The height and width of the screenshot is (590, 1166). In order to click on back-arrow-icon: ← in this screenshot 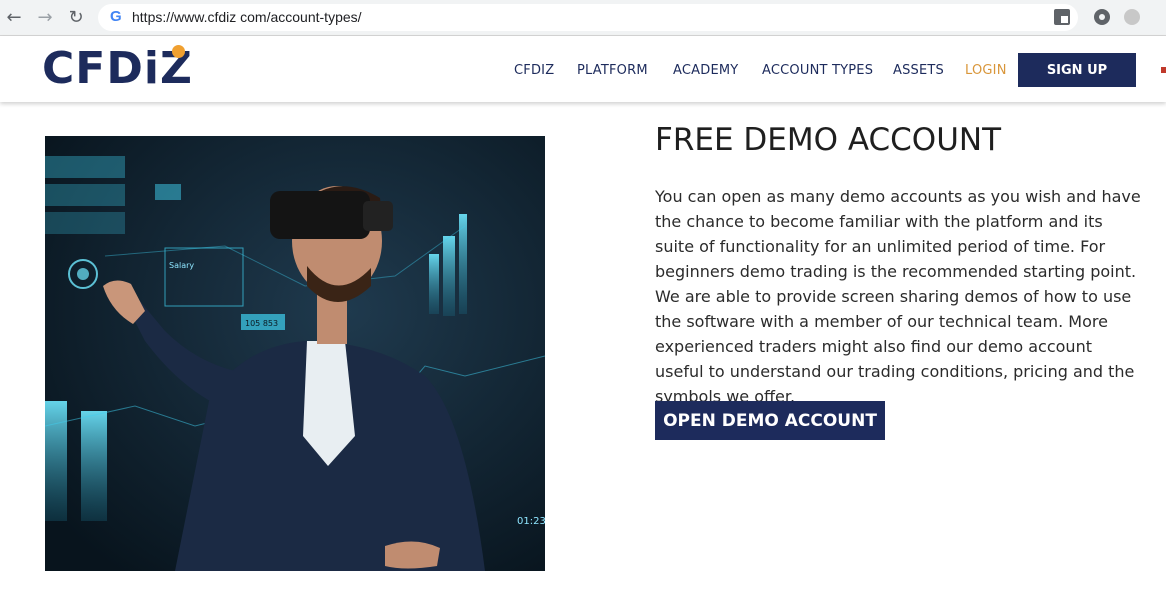, I will do `click(14, 17)`.